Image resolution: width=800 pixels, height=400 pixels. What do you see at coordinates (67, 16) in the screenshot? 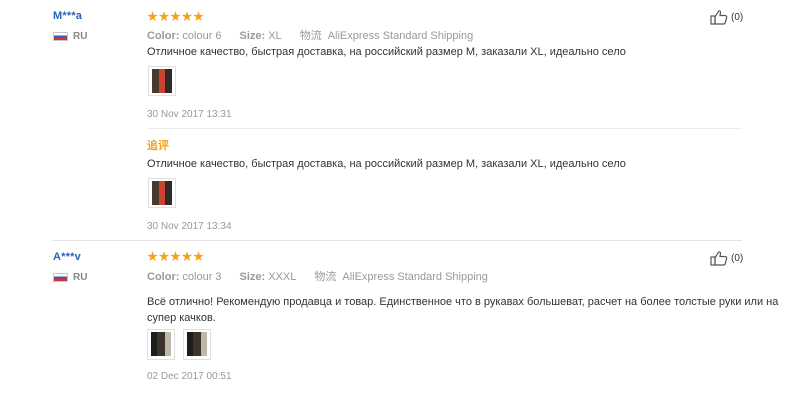
I see `reviewer-name: M***a` at bounding box center [67, 16].